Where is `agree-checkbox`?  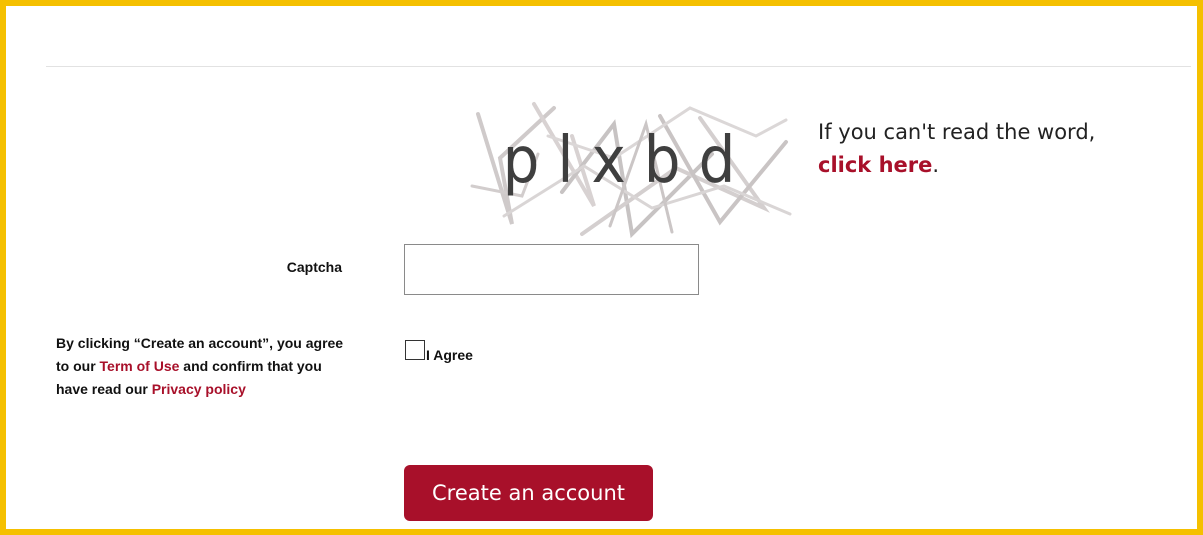 agree-checkbox is located at coordinates (415, 350).